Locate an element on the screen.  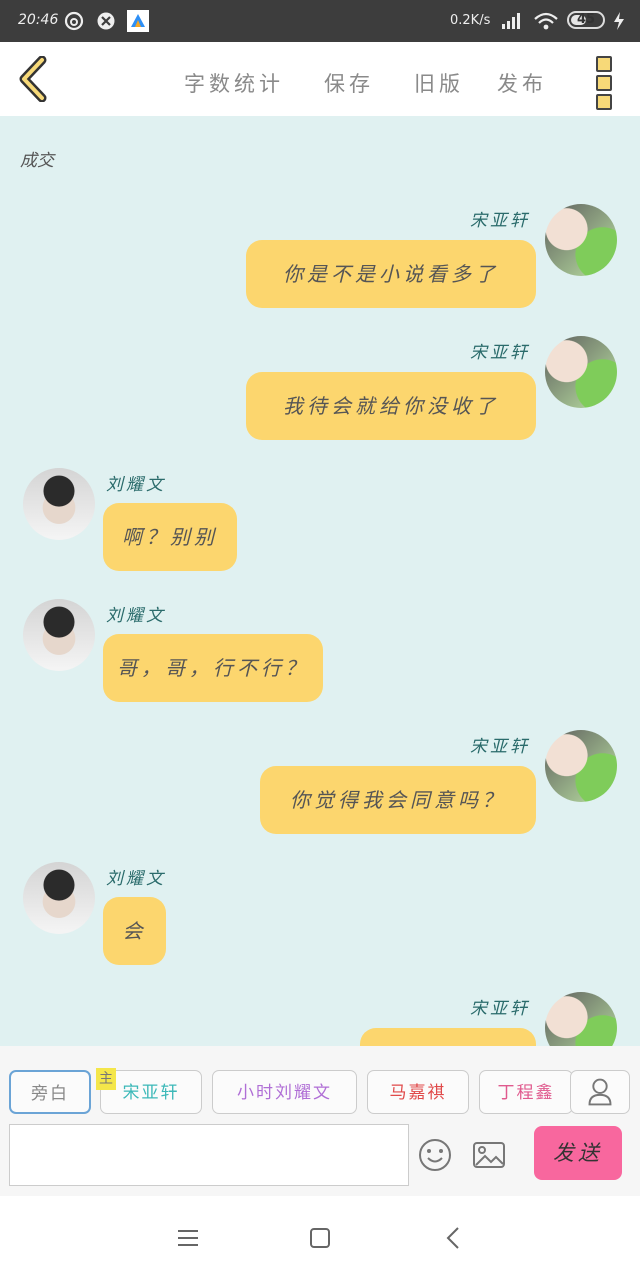
smile-icon is located at coordinates (435, 1155).